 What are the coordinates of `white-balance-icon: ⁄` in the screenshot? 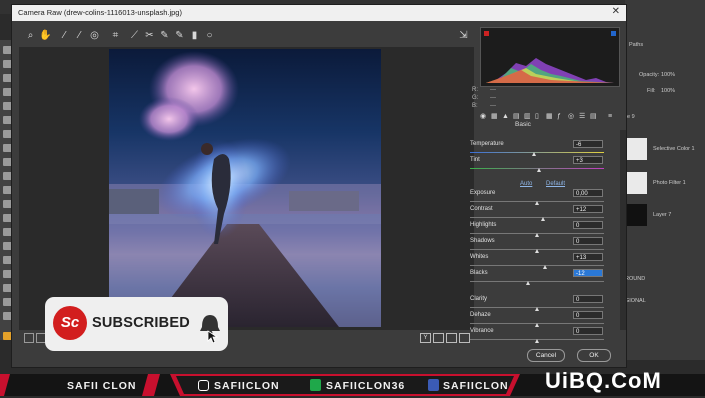 It's located at (64, 35).